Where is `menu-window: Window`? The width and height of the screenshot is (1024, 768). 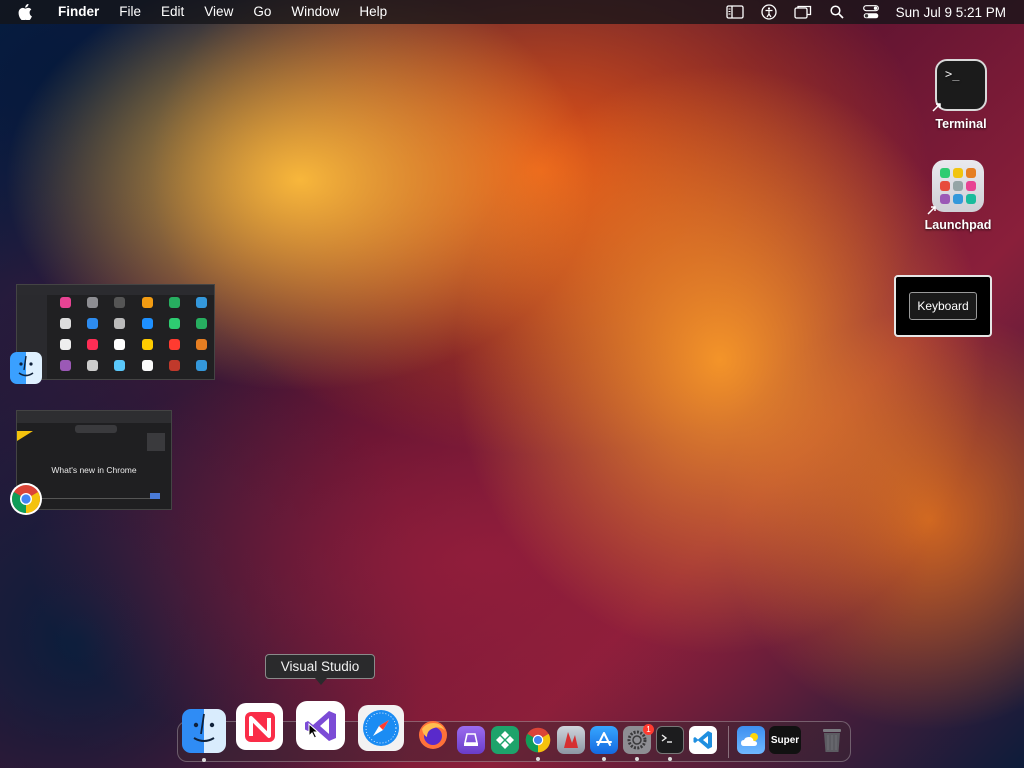
menu-window: Window is located at coordinates (315, 12).